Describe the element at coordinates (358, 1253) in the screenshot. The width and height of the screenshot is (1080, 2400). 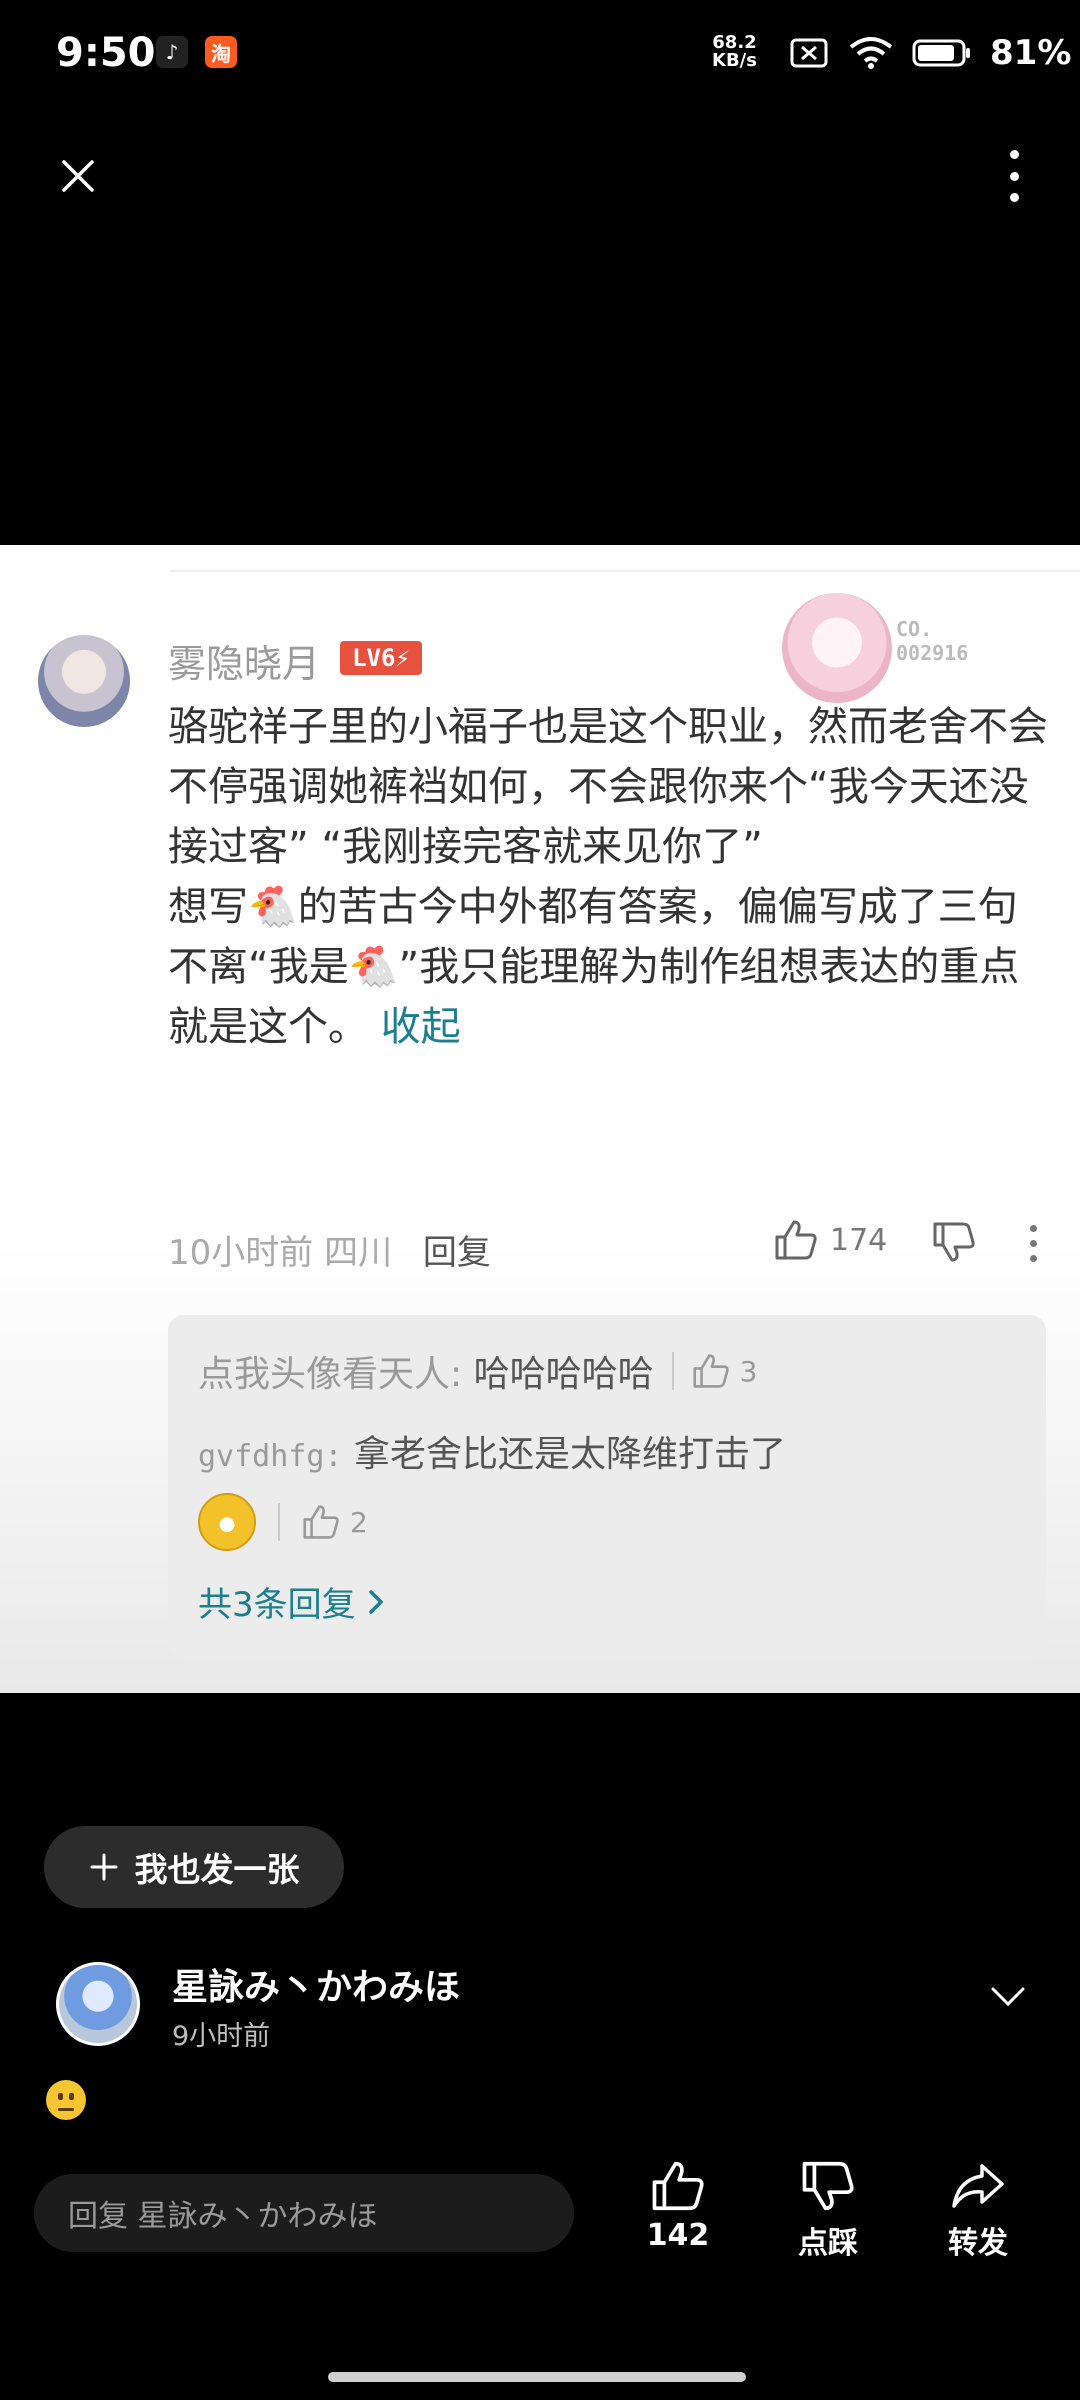
I see `comment-location: 四川` at that location.